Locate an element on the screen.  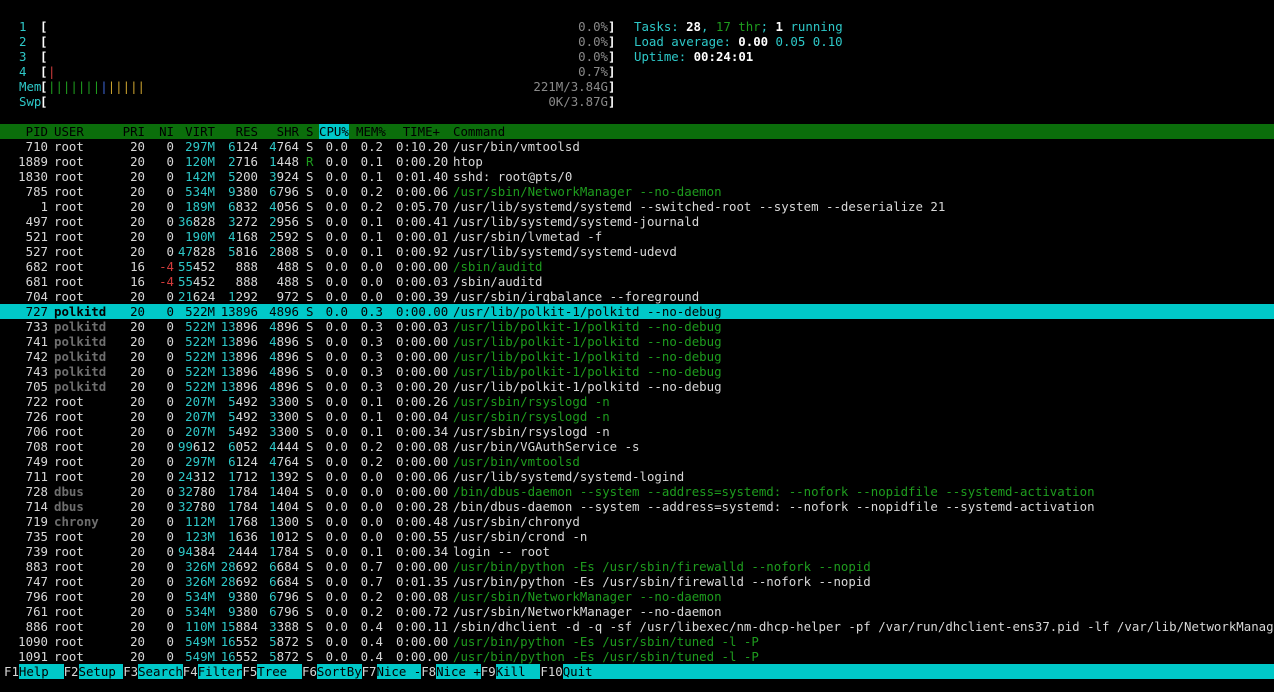
virt-cell: 32780 is located at coordinates (196, 506).